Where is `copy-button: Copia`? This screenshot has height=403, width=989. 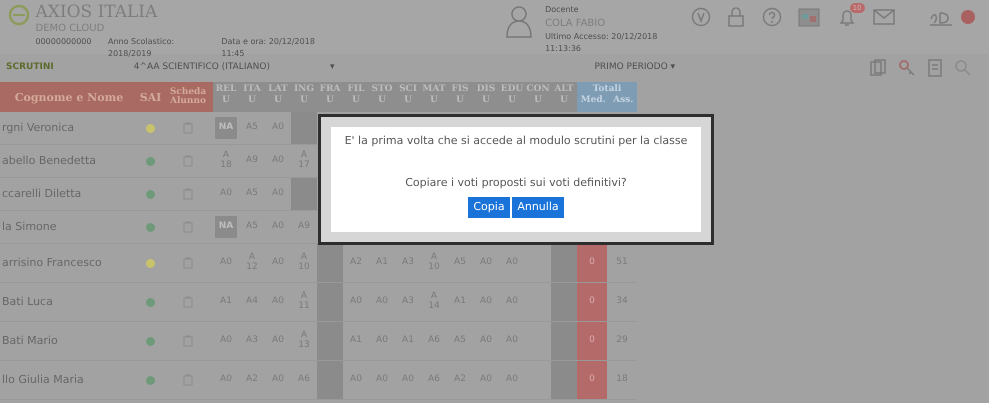
copy-button: Copia is located at coordinates (489, 207).